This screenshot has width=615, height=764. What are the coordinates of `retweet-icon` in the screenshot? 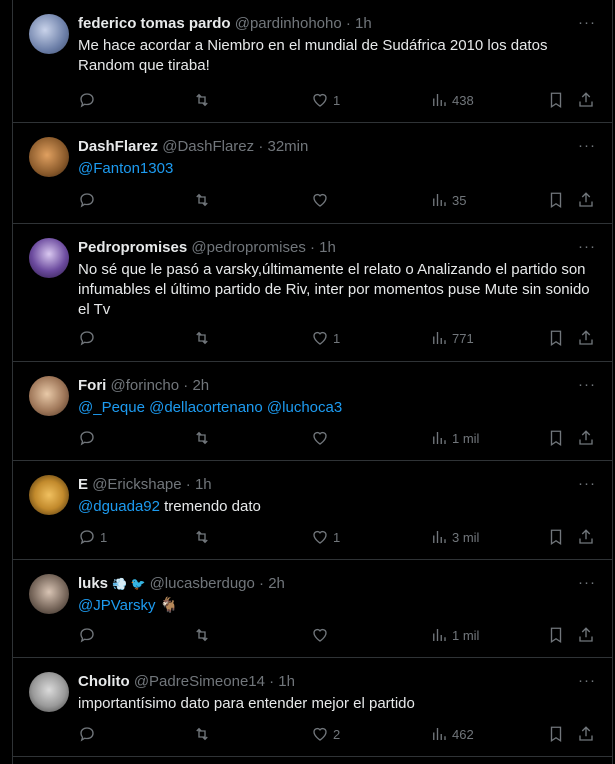 It's located at (202, 635).